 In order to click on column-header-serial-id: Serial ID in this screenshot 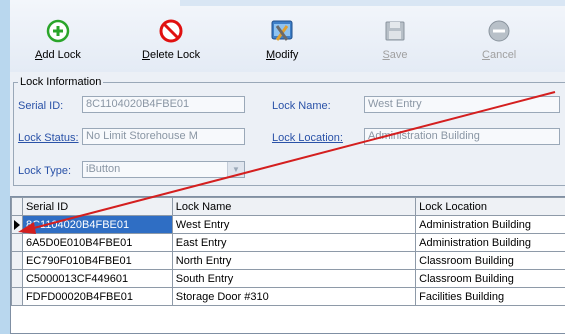, I will do `click(97, 207)`.